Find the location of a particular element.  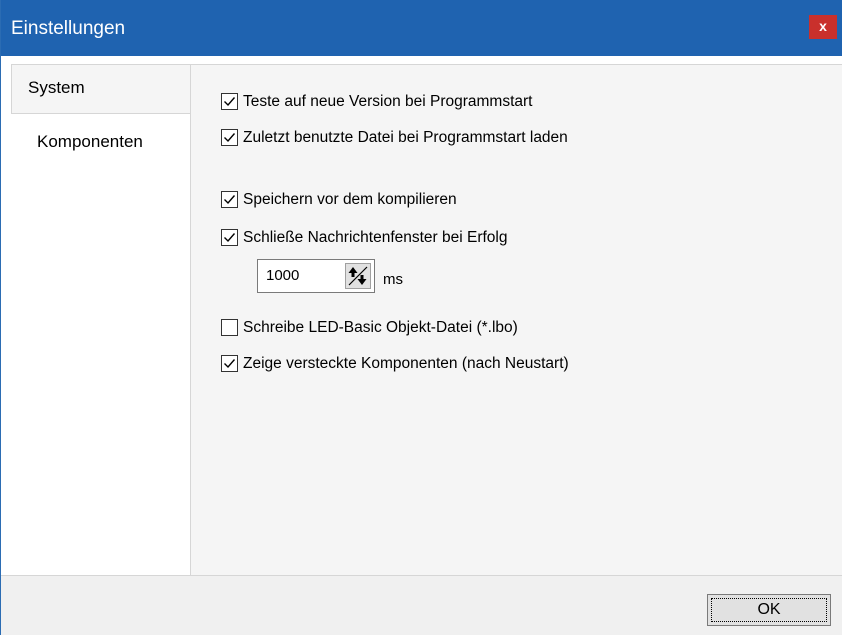

spin-button is located at coordinates (358, 276).